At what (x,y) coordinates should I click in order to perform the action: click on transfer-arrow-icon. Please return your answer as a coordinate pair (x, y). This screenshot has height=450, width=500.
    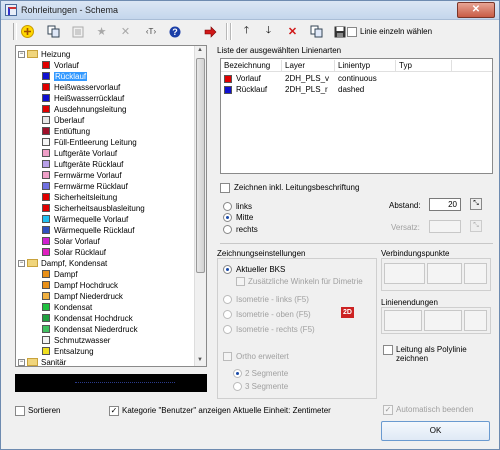
    Looking at the image, I should click on (210, 31).